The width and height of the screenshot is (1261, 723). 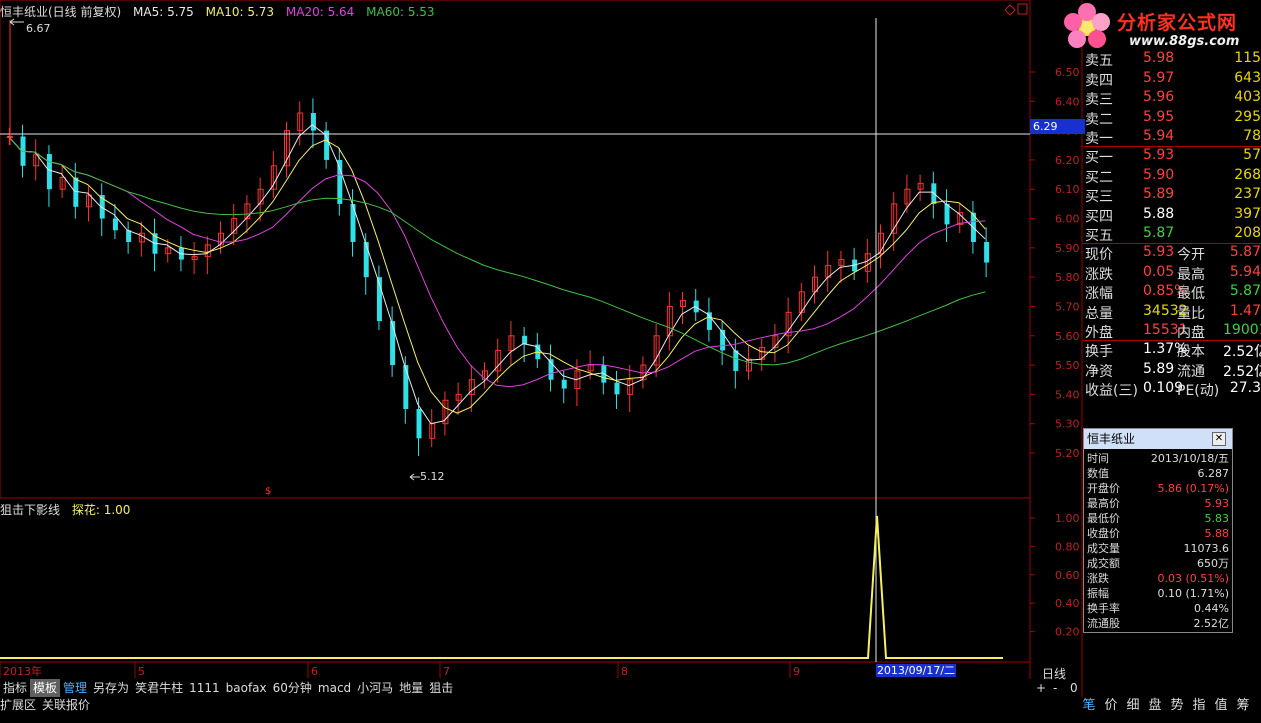 What do you see at coordinates (1172, 340) in the screenshot?
I see `fund-divider` at bounding box center [1172, 340].